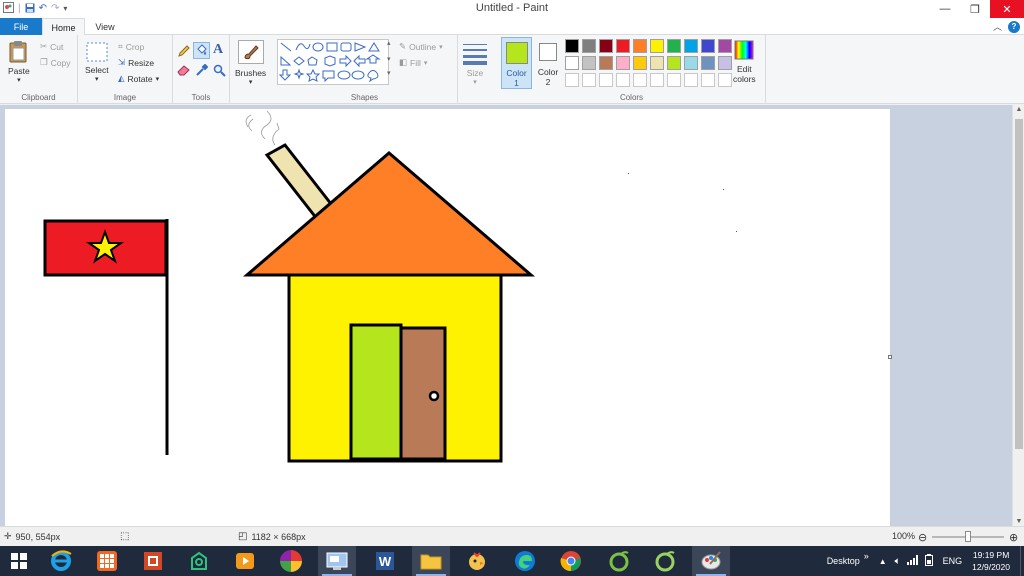  Describe the element at coordinates (97, 79) in the screenshot. I see `select-dropdown-icon: ▾` at that location.